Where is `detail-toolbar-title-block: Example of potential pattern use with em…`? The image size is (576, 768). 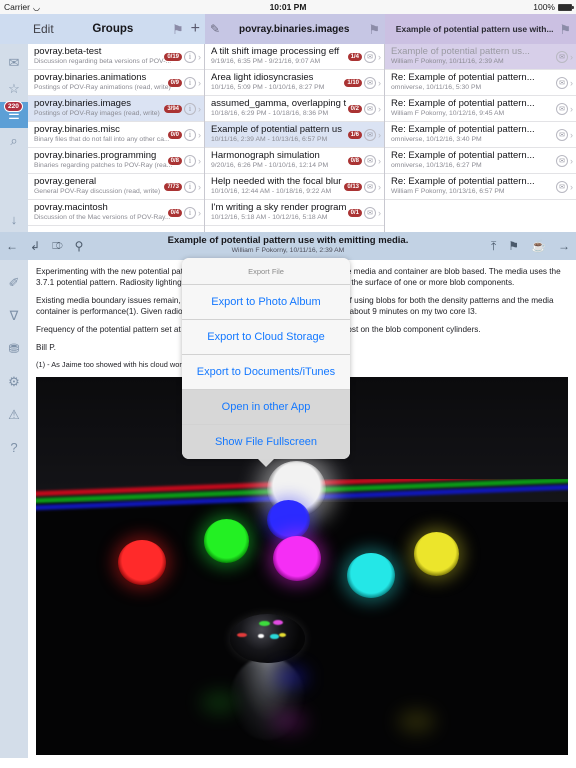 detail-toolbar-title-block: Example of potential pattern use with em… is located at coordinates (288, 245).